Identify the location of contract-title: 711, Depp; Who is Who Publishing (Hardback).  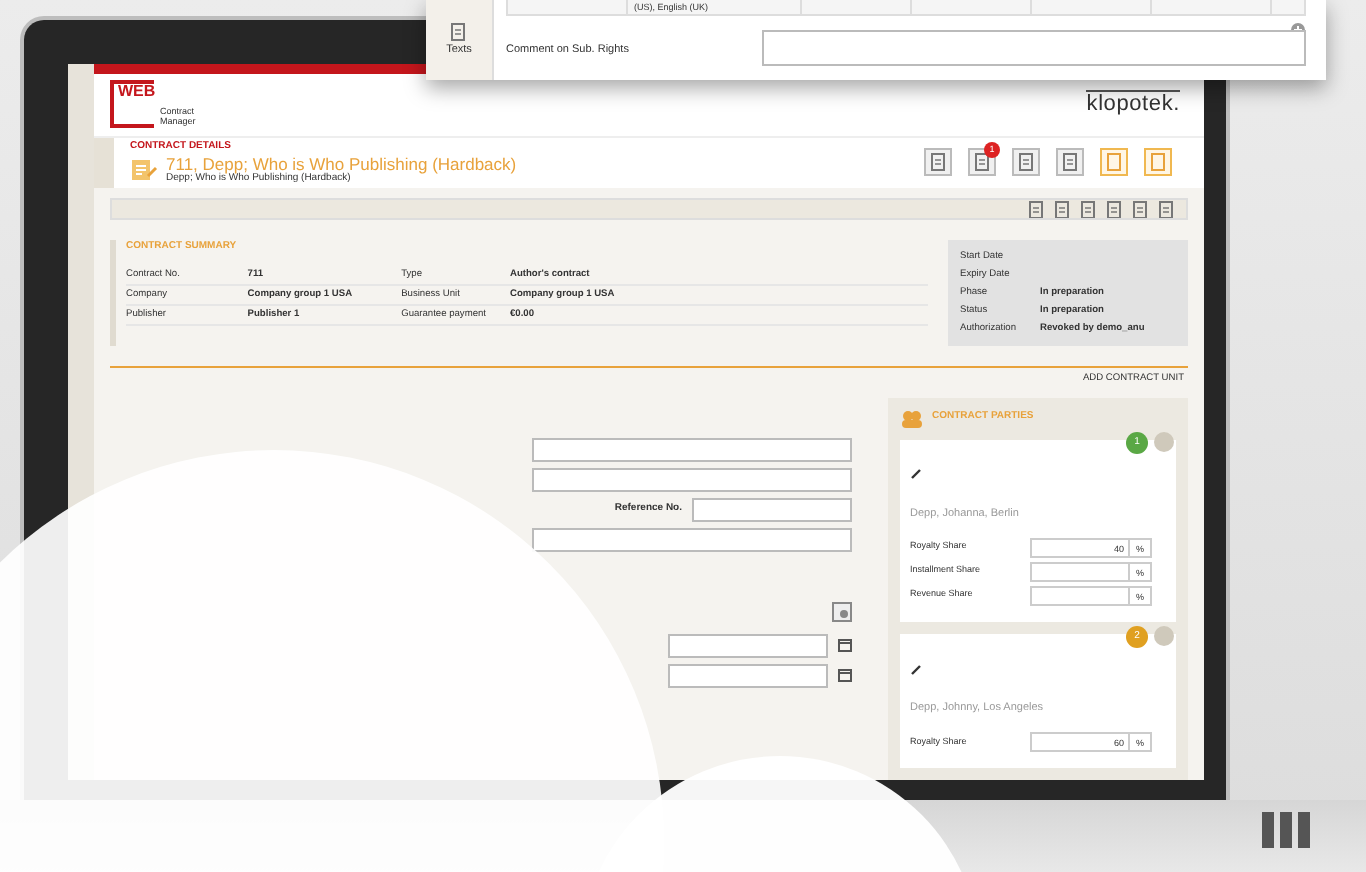
(341, 164).